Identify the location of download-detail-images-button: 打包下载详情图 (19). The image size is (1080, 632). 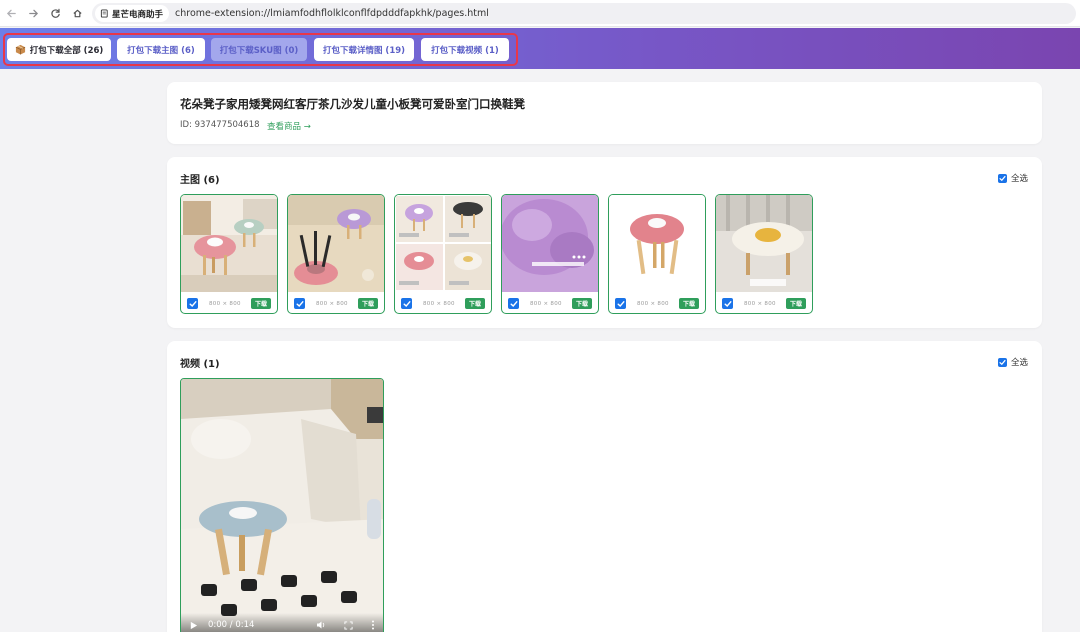
(364, 49).